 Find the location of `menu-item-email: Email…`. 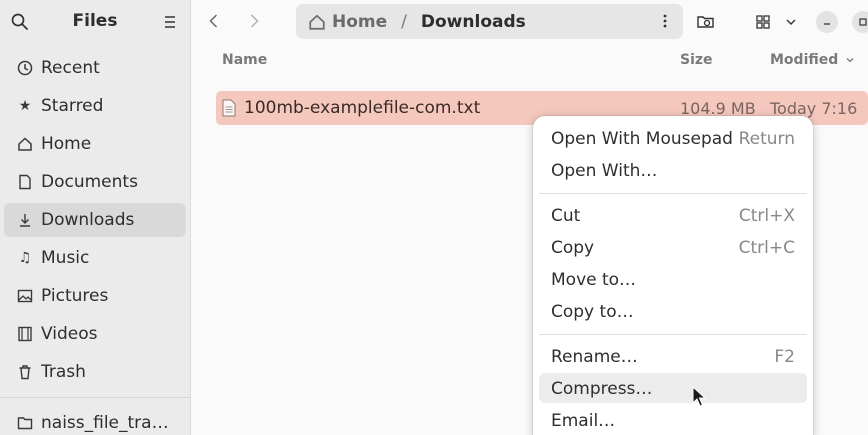

menu-item-email: Email… is located at coordinates (673, 420).